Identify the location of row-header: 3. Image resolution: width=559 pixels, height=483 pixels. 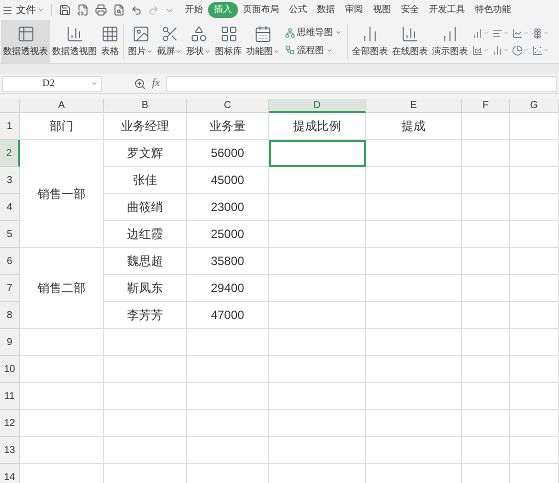
(10, 180).